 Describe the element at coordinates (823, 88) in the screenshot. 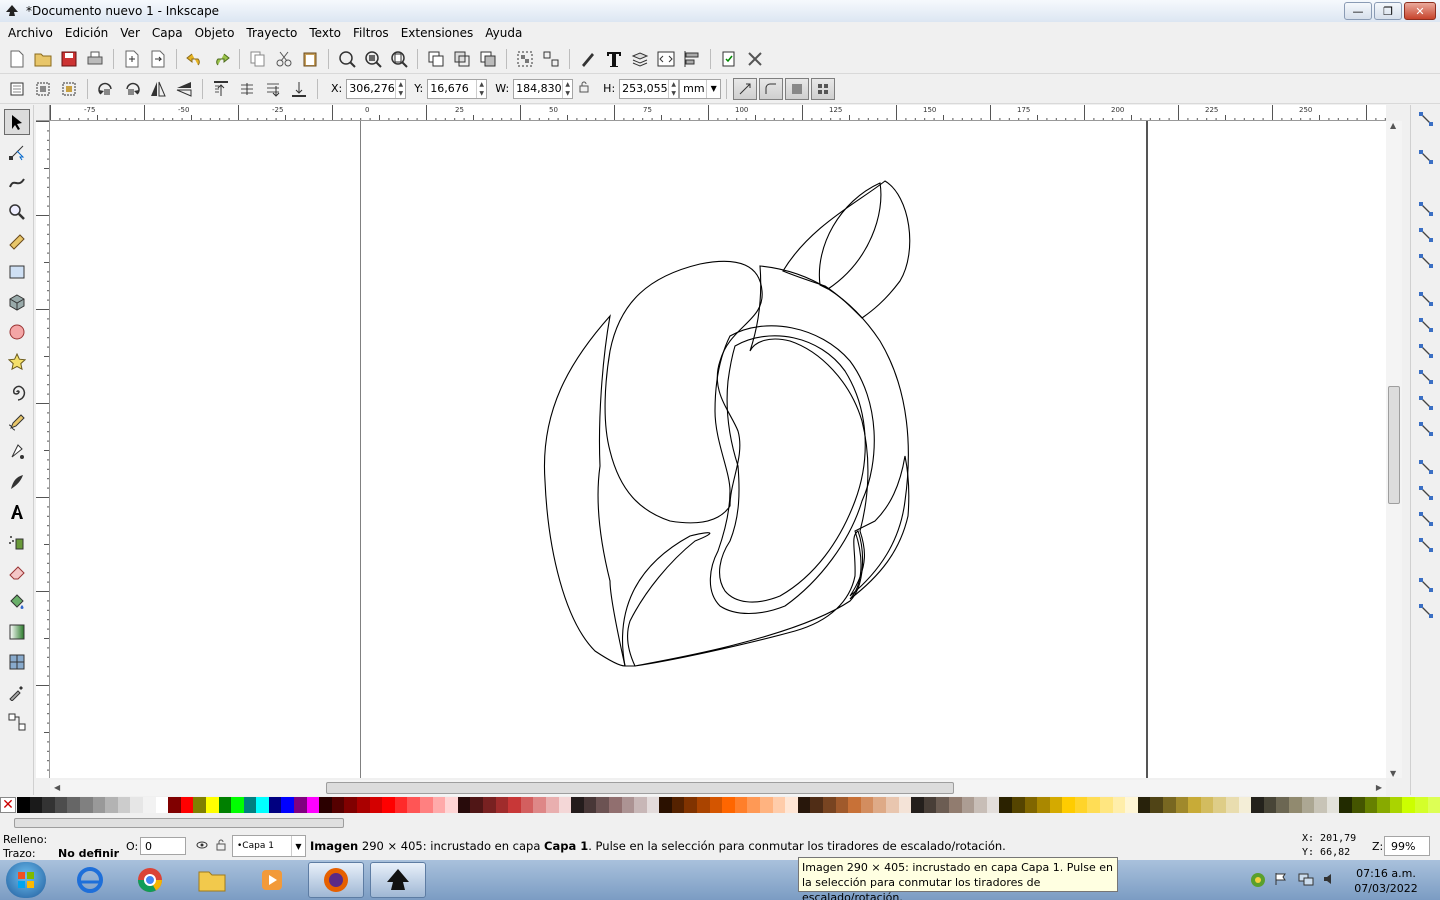

I see `transform-patterns-toggle` at that location.